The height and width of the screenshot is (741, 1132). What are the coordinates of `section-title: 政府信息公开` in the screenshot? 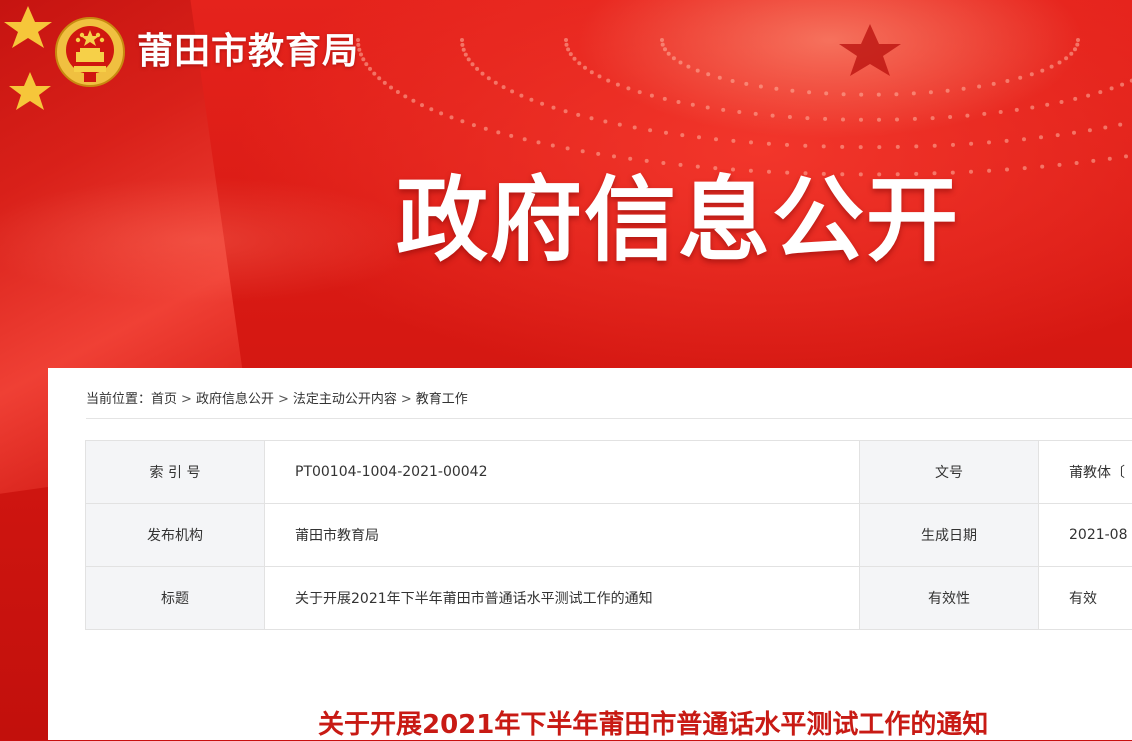 It's located at (678, 212).